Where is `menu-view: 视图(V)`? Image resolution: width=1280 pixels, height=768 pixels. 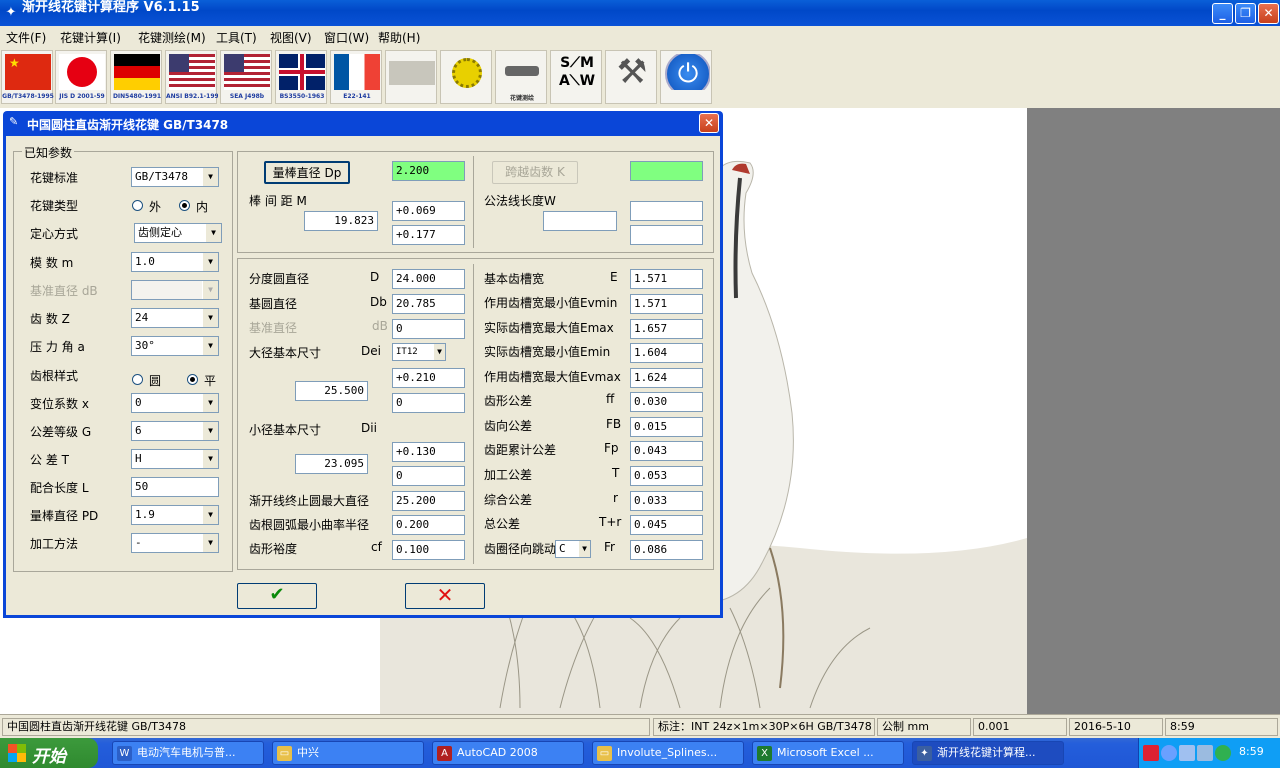 menu-view: 视图(V) is located at coordinates (291, 37).